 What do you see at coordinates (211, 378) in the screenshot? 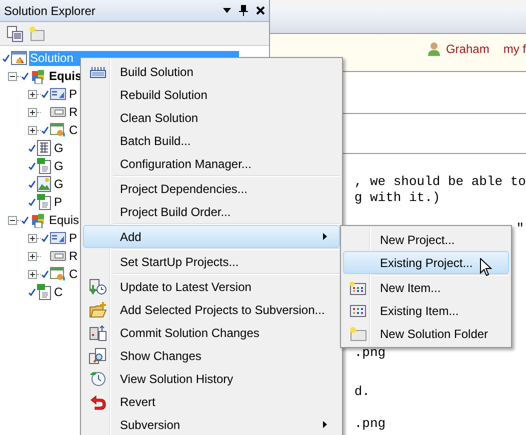
I see `menu-item: View Solution History` at bounding box center [211, 378].